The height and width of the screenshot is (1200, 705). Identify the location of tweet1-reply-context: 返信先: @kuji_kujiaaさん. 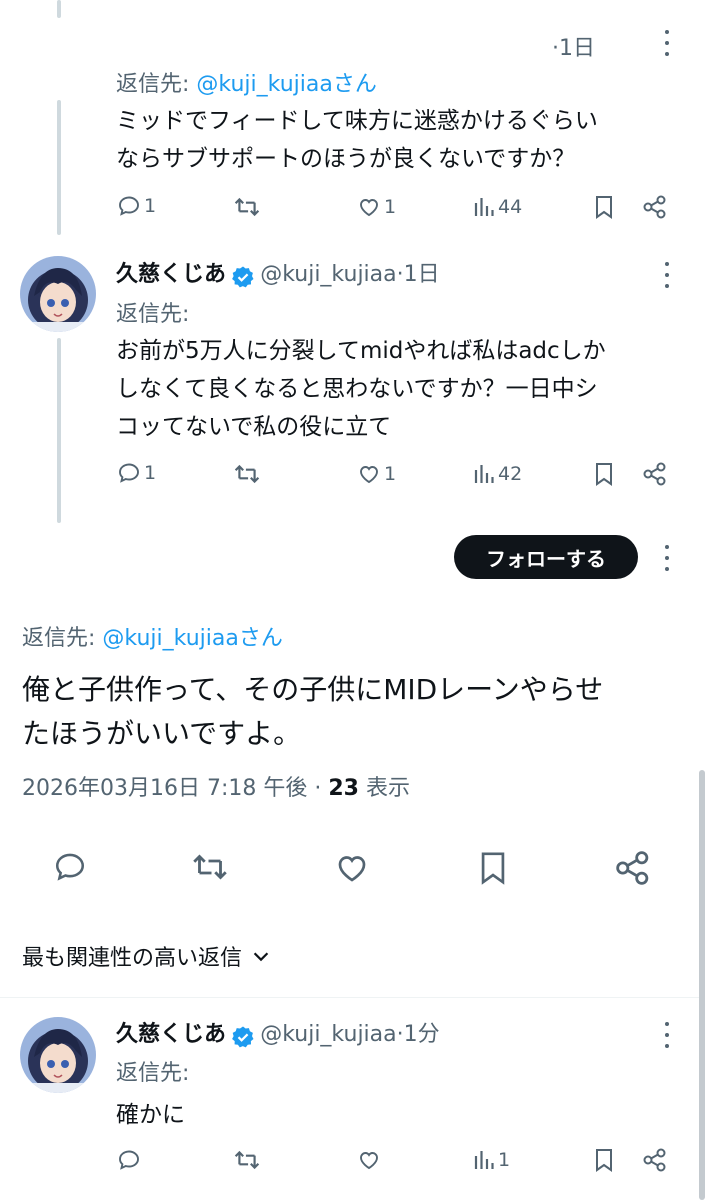
(246, 82).